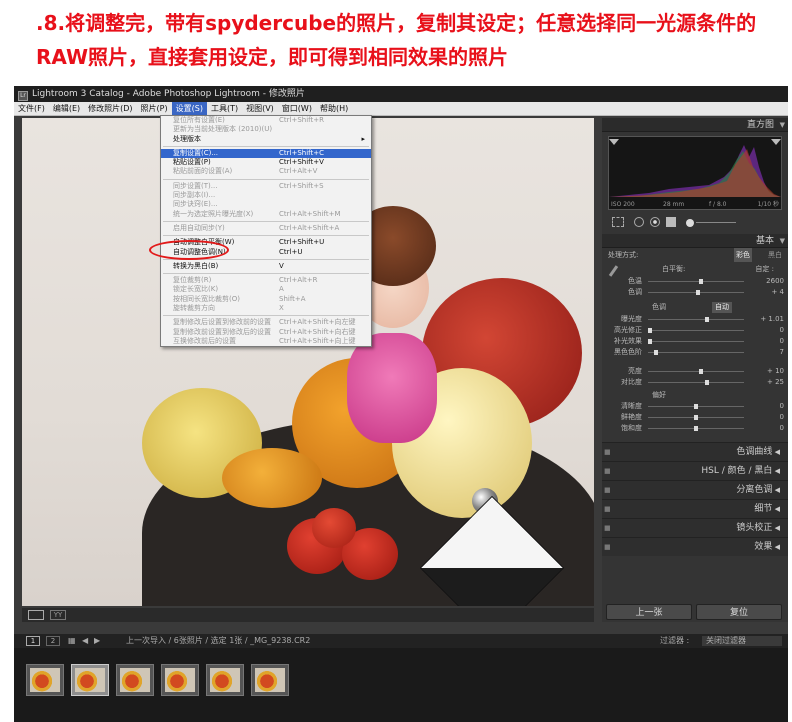  I want to click on menu-view: 视图(V), so click(260, 109).